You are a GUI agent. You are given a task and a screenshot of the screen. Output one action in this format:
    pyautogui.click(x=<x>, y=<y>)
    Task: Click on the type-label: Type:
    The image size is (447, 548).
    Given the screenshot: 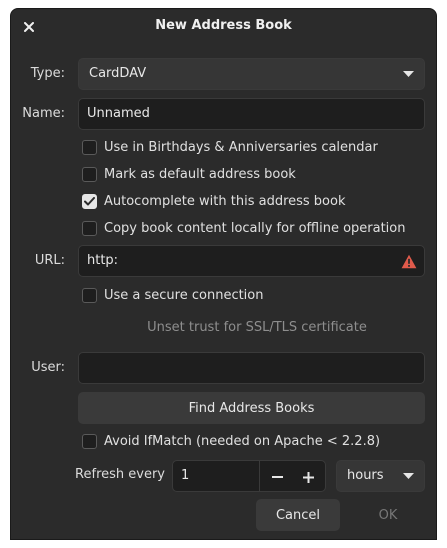 What is the action you would take?
    pyautogui.click(x=47, y=73)
    